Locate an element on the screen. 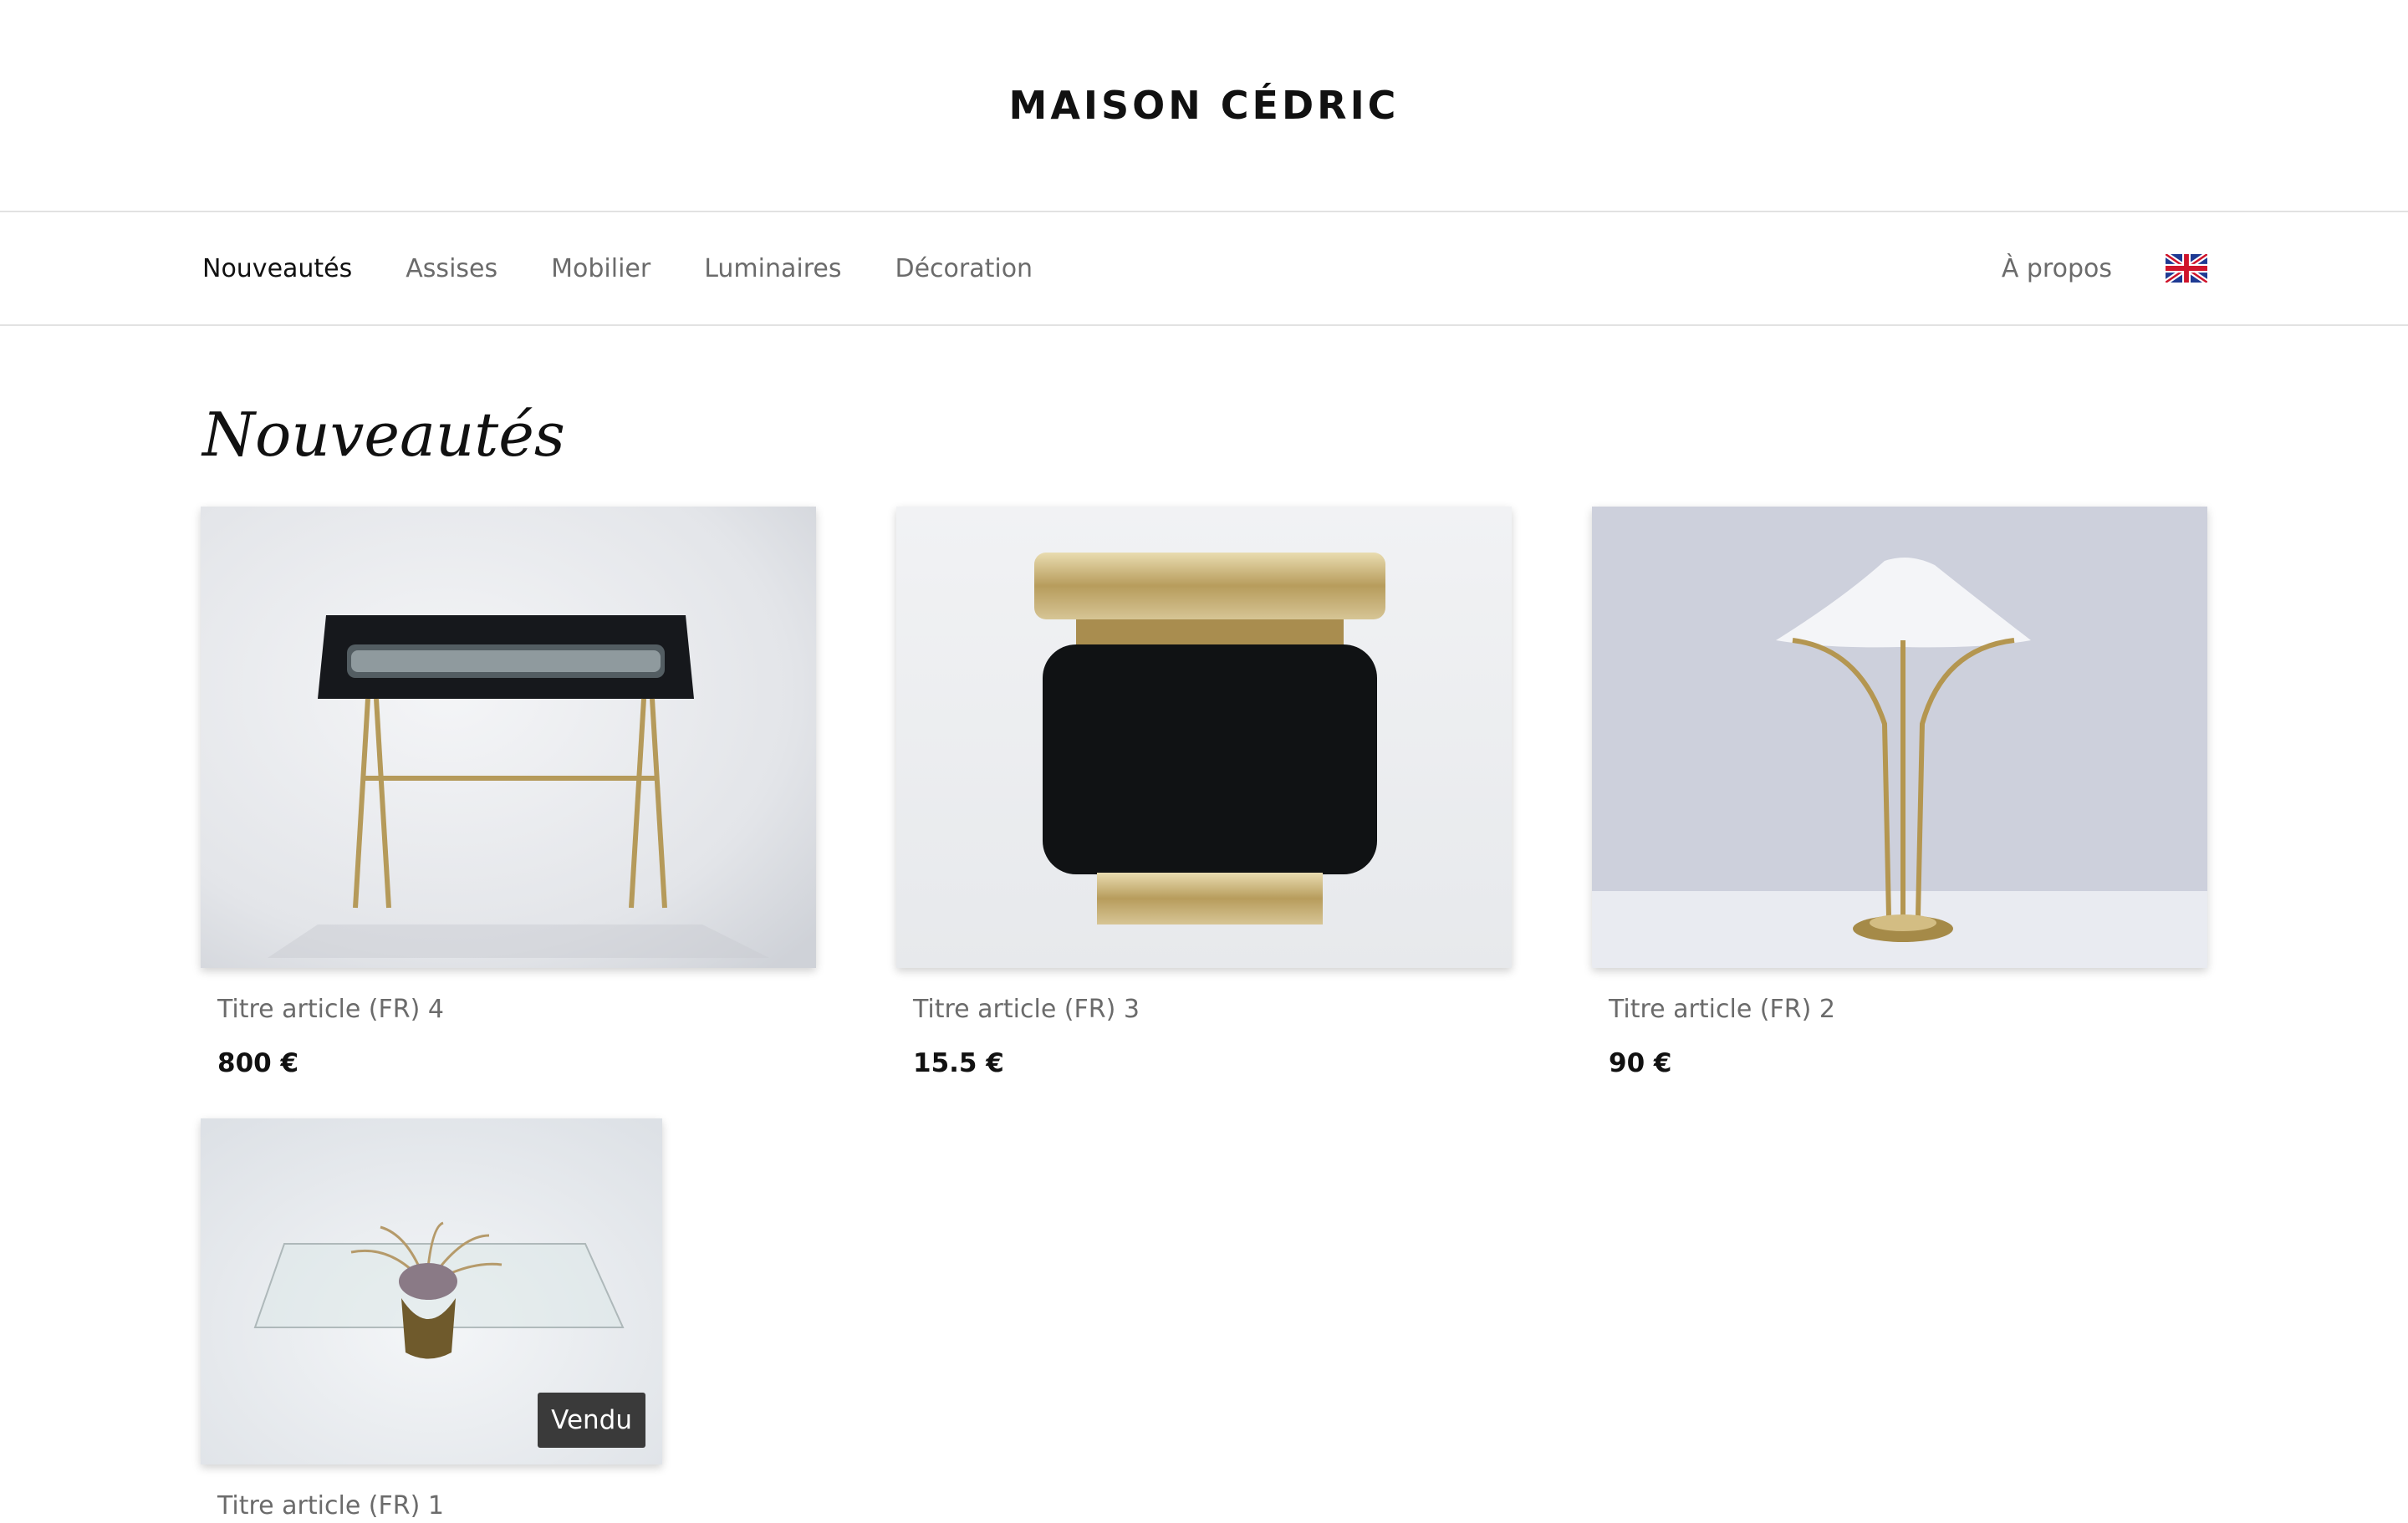 The width and height of the screenshot is (2408, 1523). product-card: Titre article (FR) 2 90 € is located at coordinates (1899, 794).